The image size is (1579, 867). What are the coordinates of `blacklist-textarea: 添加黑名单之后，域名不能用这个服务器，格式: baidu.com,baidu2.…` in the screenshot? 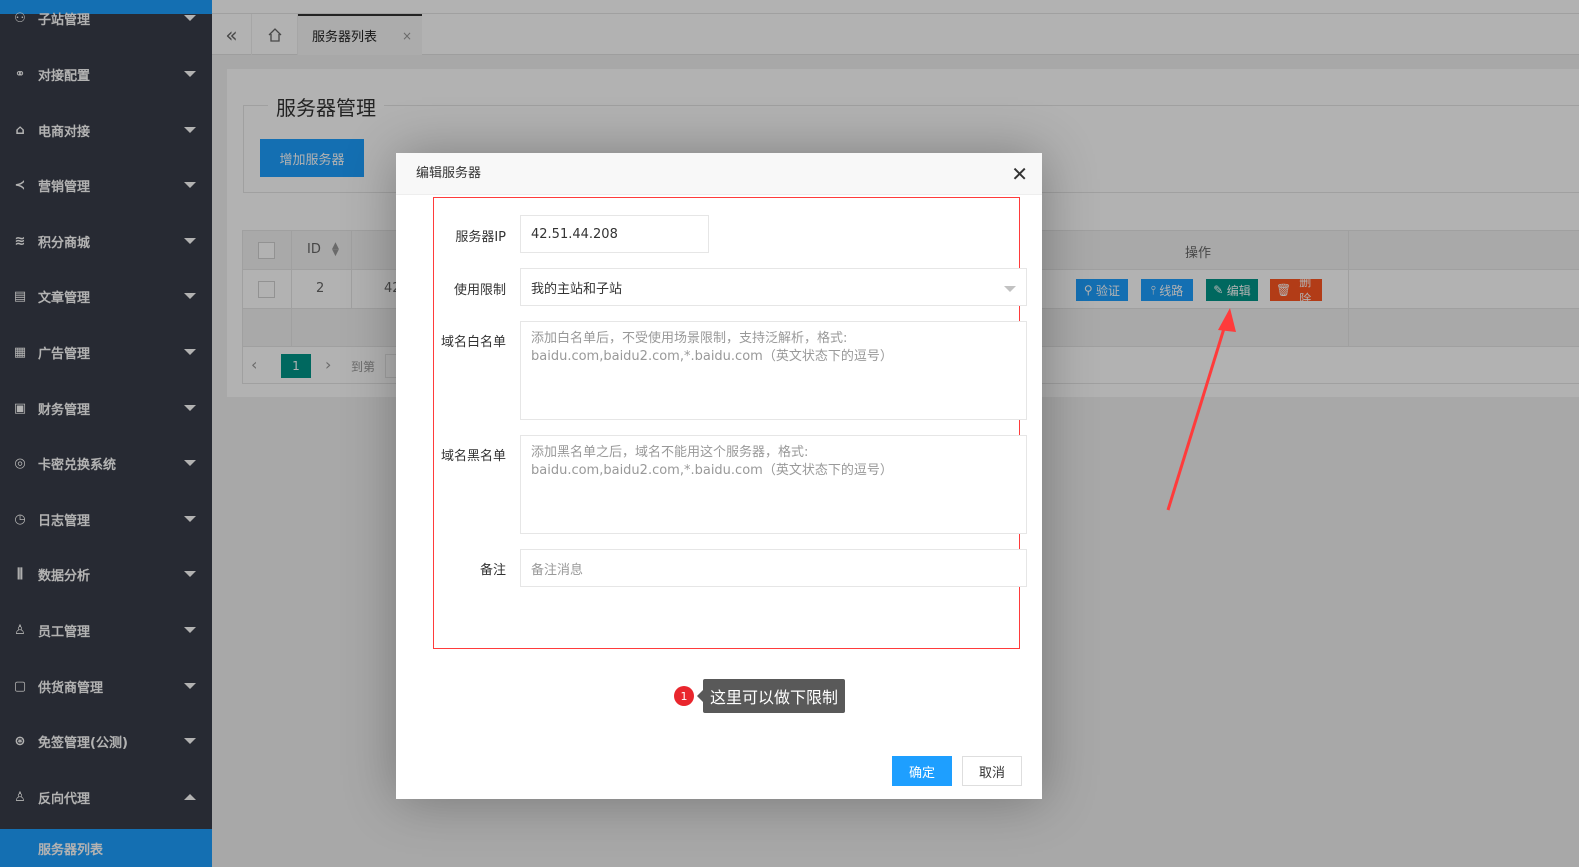 It's located at (773, 484).